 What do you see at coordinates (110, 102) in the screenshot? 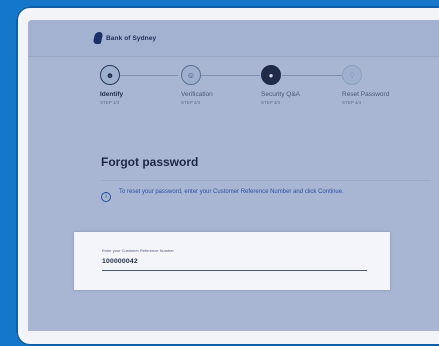
I see `step-number: STEP 1/4` at bounding box center [110, 102].